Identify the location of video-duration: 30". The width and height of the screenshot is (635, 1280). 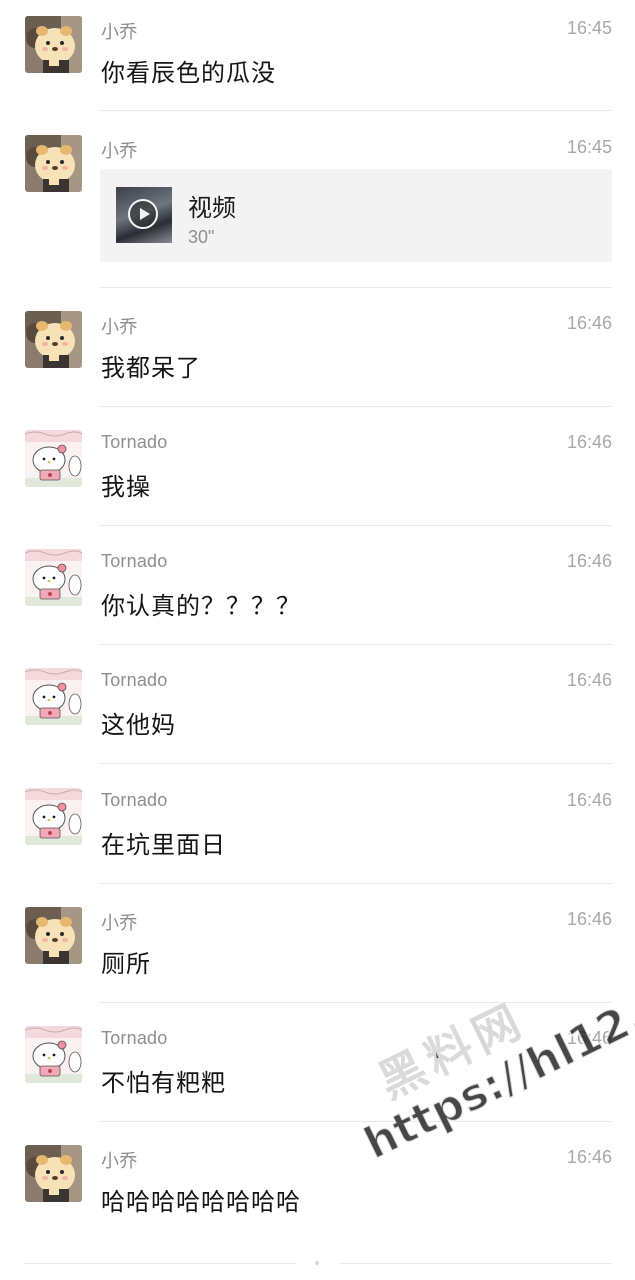
(201, 237).